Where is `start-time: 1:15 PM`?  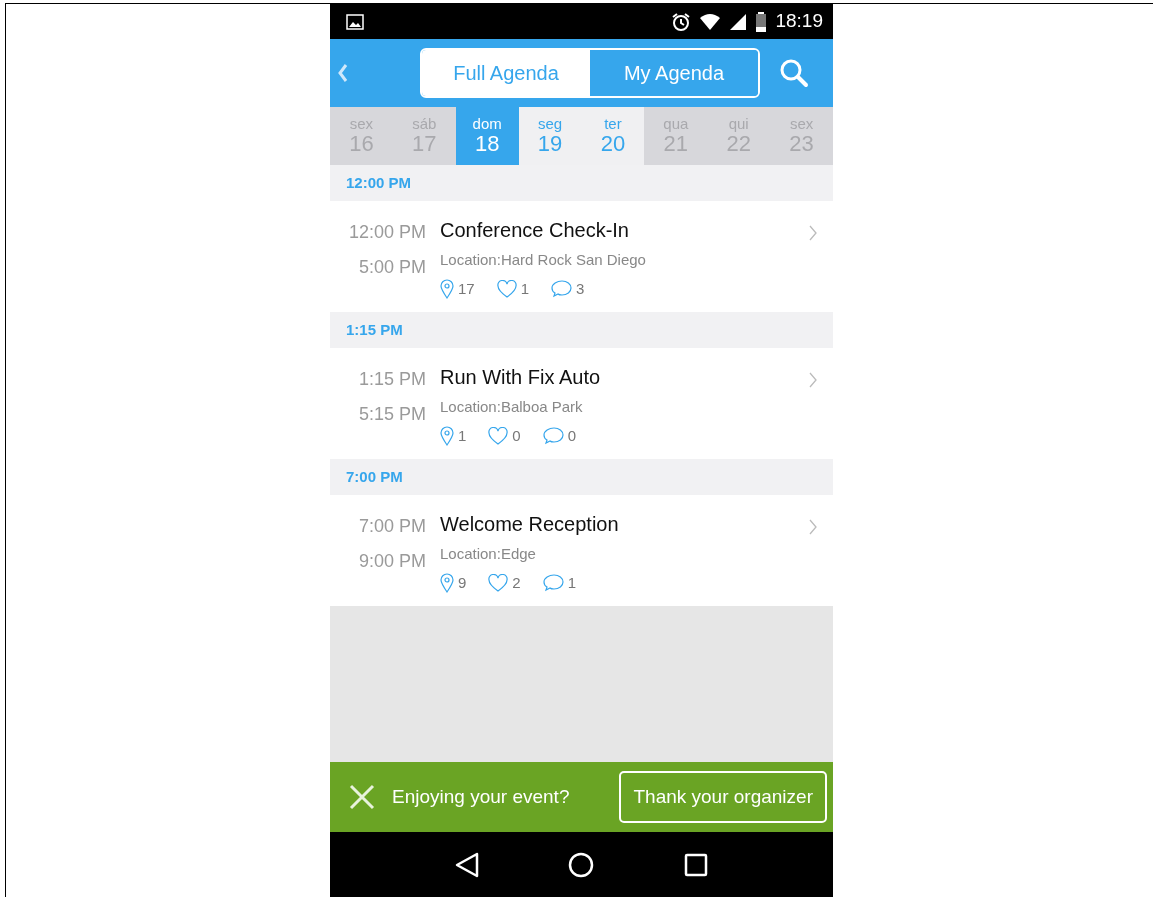 start-time: 1:15 PM is located at coordinates (391, 379).